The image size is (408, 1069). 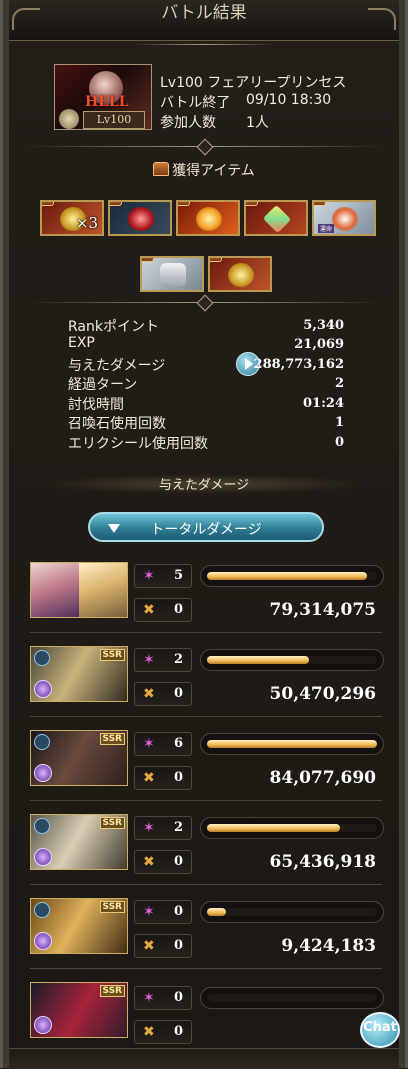 I want to click on defeat-time-value: 01:24, so click(x=323, y=403).